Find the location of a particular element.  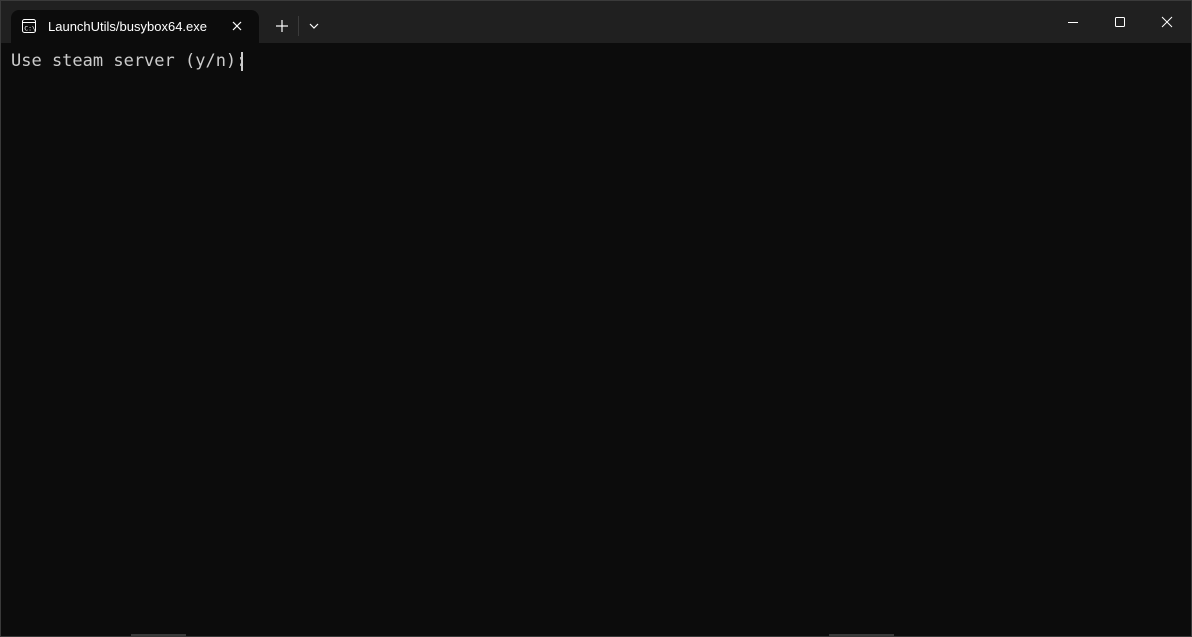

svg-text: C:\ is located at coordinates (30, 29).